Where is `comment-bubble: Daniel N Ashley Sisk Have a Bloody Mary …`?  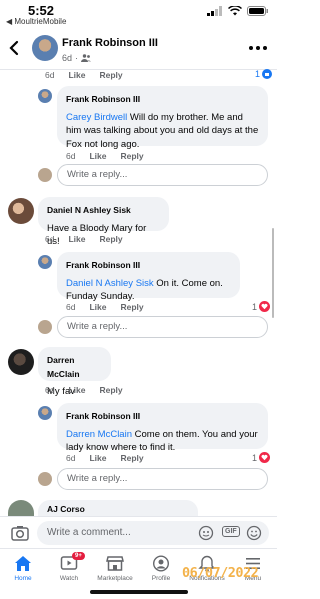
comment-bubble: Daniel N Ashley Sisk Have a Bloody Mary … is located at coordinates (103, 222).